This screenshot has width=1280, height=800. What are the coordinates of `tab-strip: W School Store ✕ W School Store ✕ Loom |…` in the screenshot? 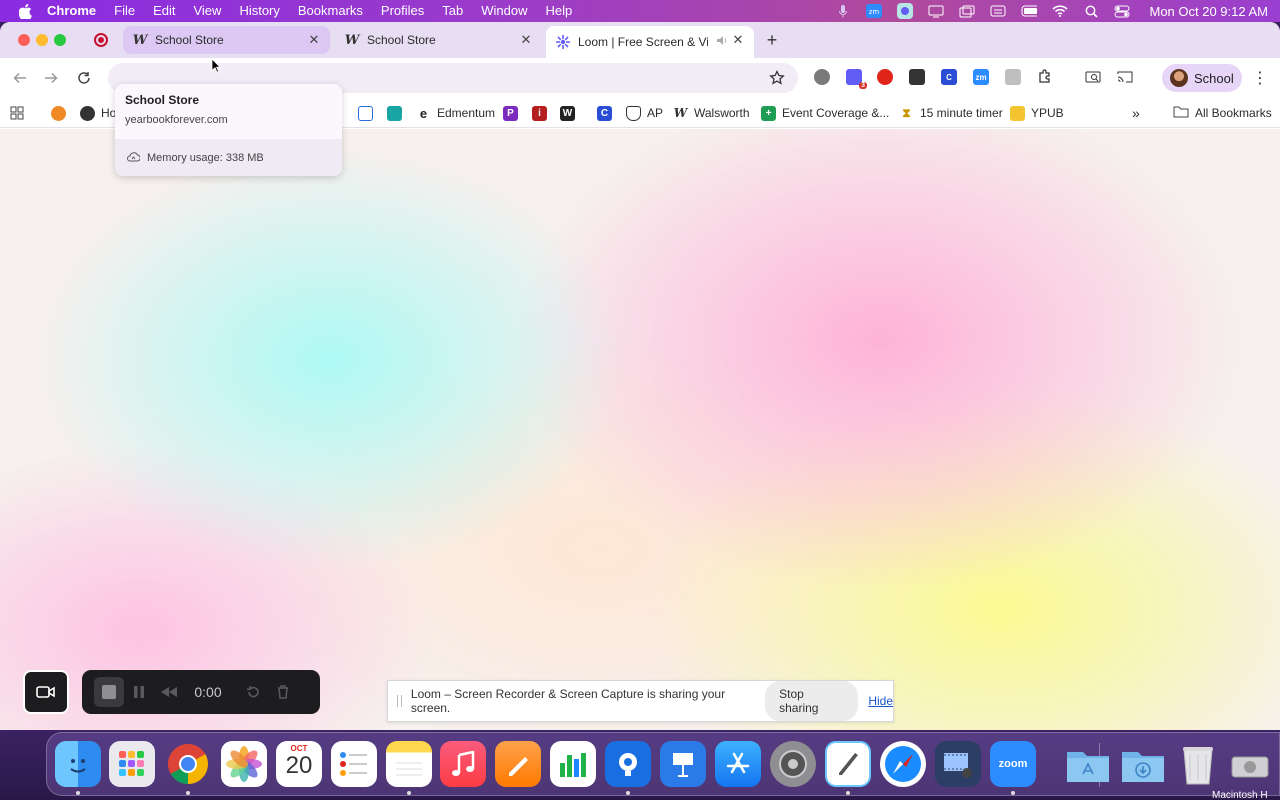 It's located at (640, 40).